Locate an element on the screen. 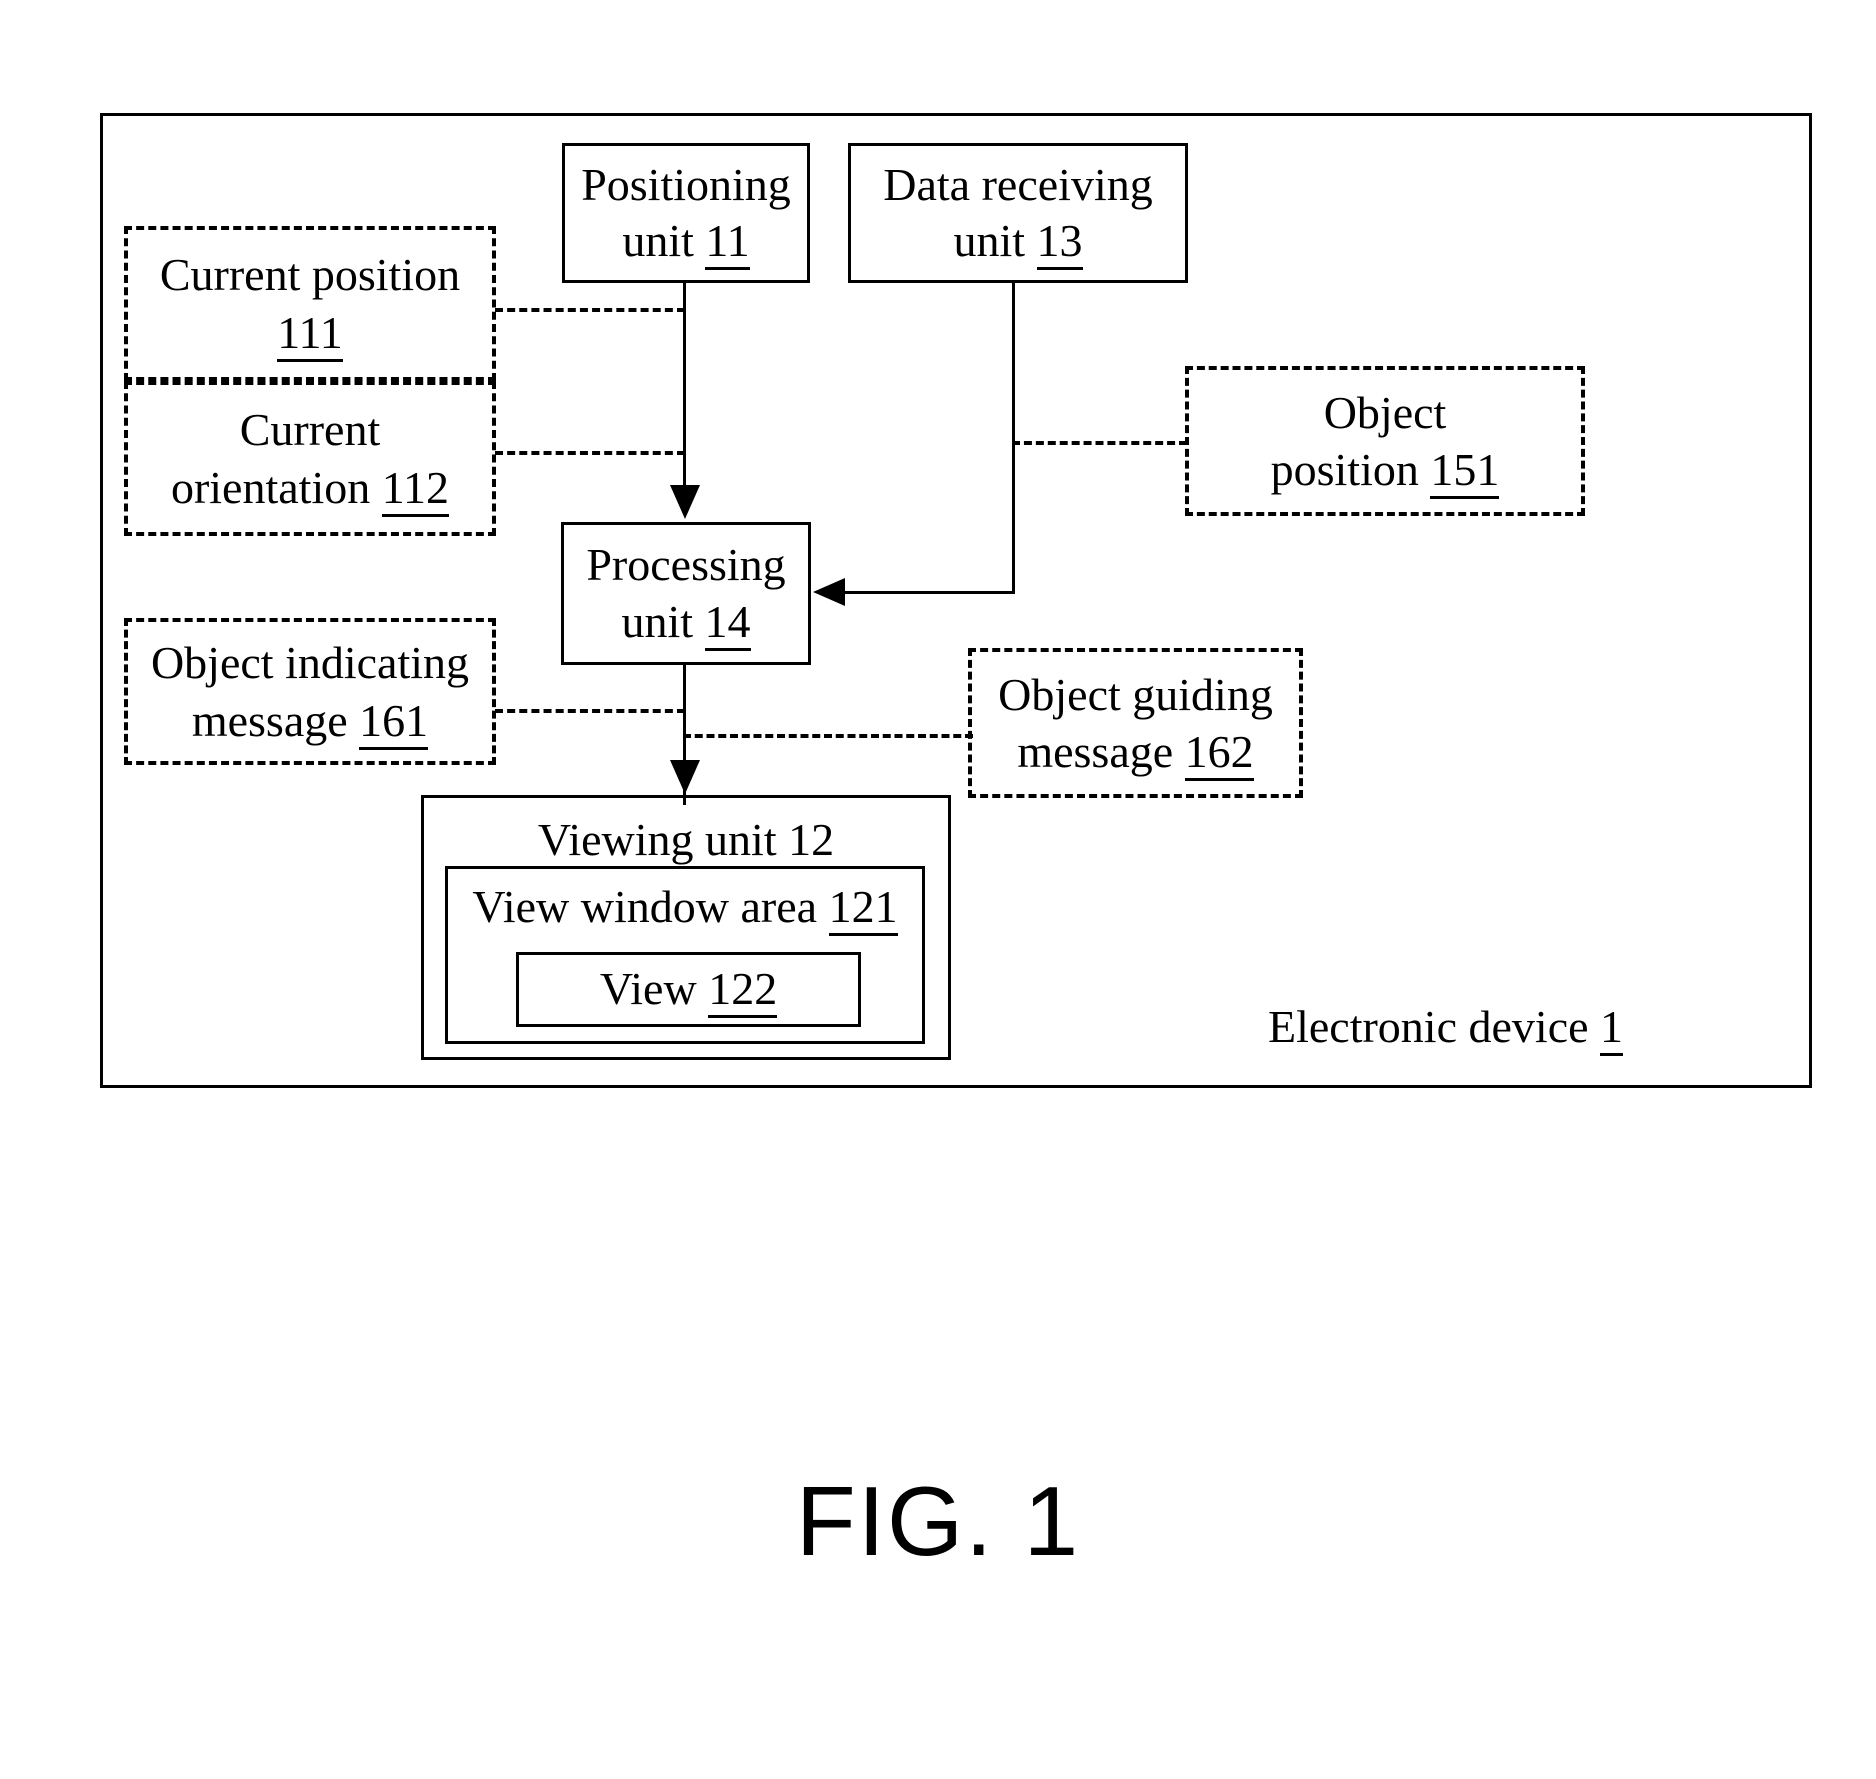 This screenshot has height=1779, width=1876. data-receiving-unit-box: Data receiving unit 13 is located at coordinates (1018, 213).